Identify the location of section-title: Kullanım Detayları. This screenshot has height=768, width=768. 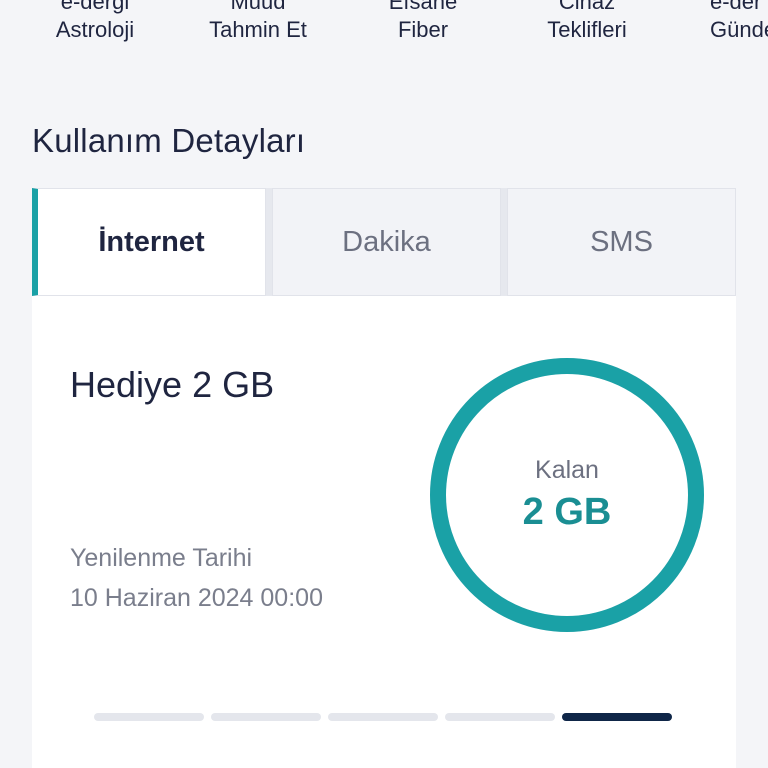
(169, 140).